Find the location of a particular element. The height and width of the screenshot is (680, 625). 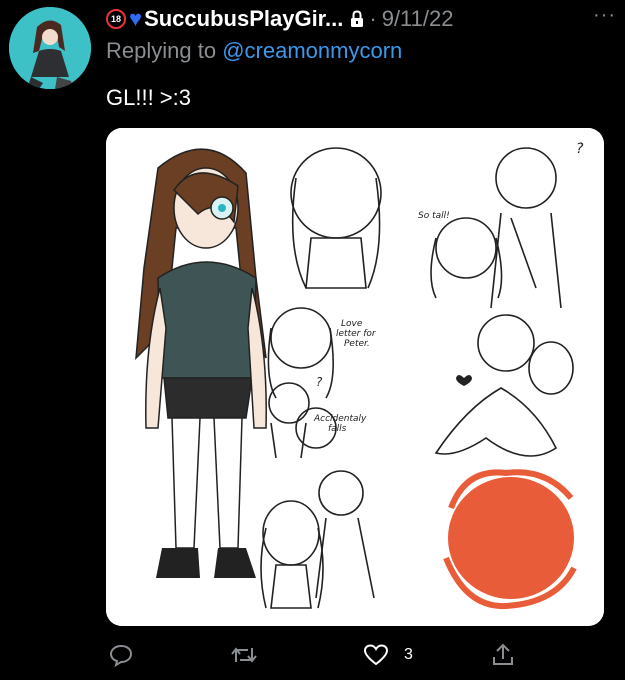

note-question-1: ? is located at coordinates (580, 149).